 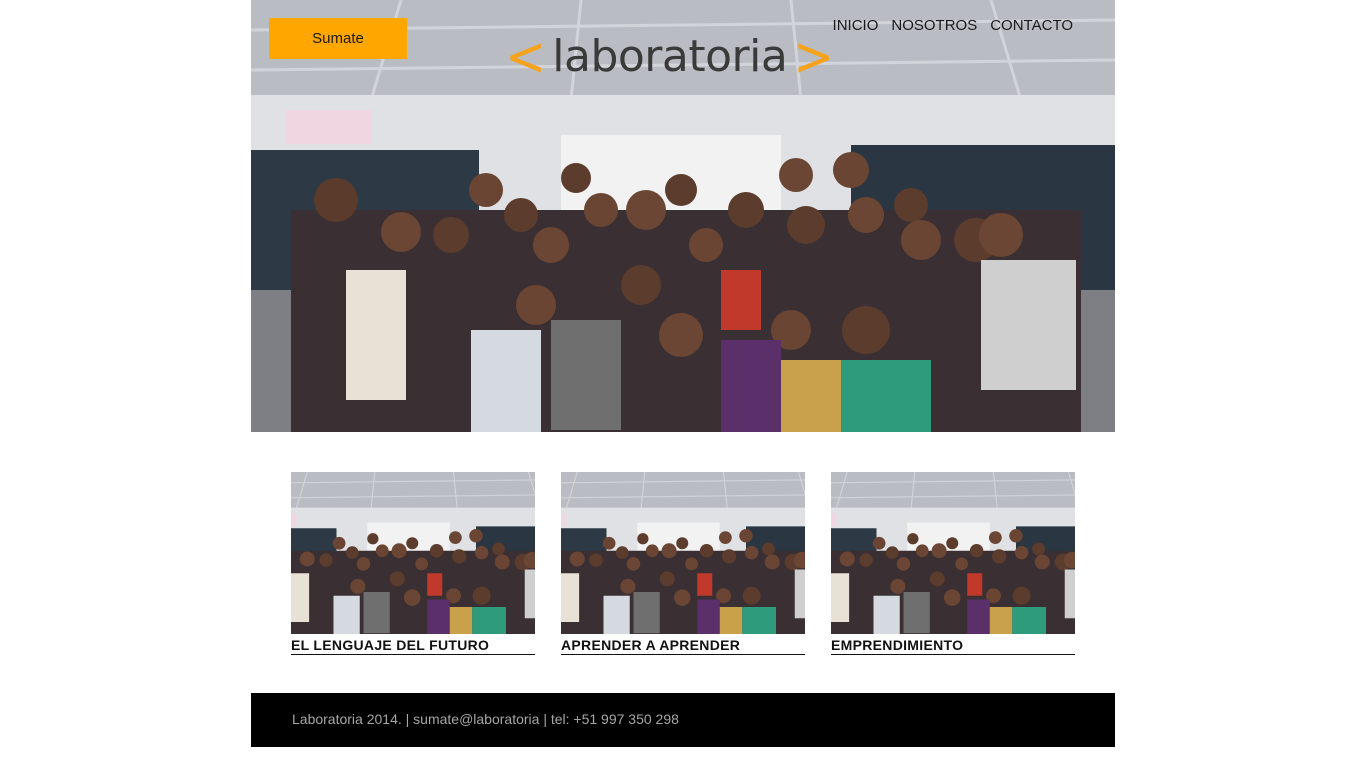 I want to click on card-title: APRENDER A APRENDER, so click(x=683, y=646).